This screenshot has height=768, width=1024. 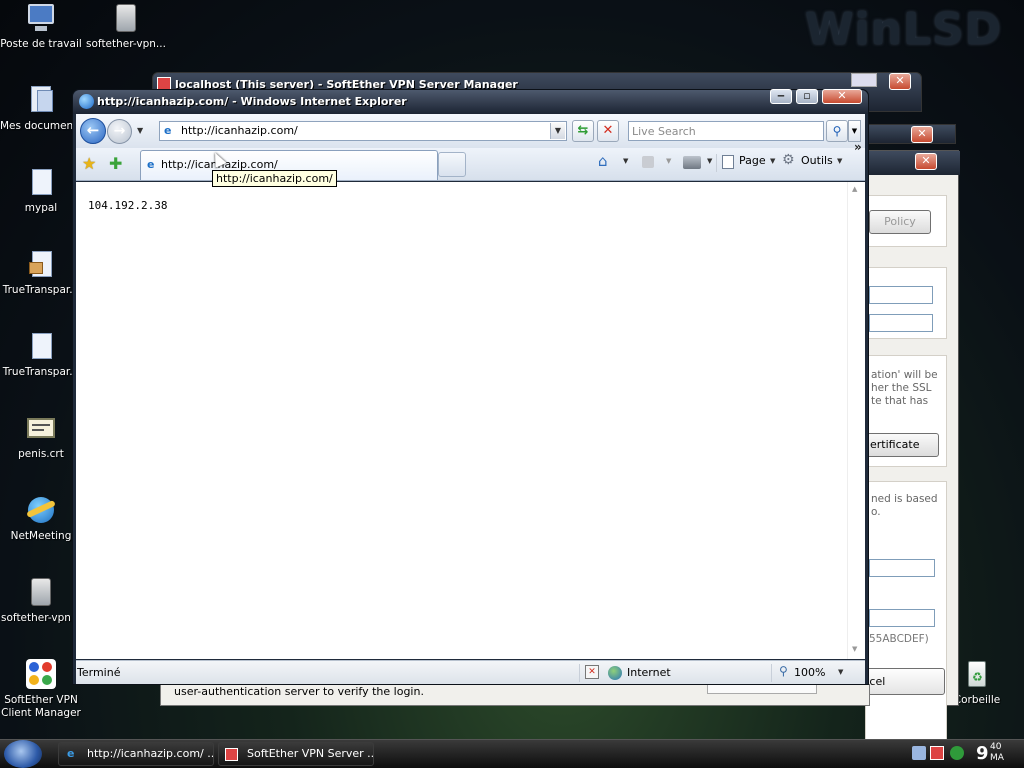 What do you see at coordinates (977, 674) in the screenshot?
I see `recycle-bin-icon: ♻` at bounding box center [977, 674].